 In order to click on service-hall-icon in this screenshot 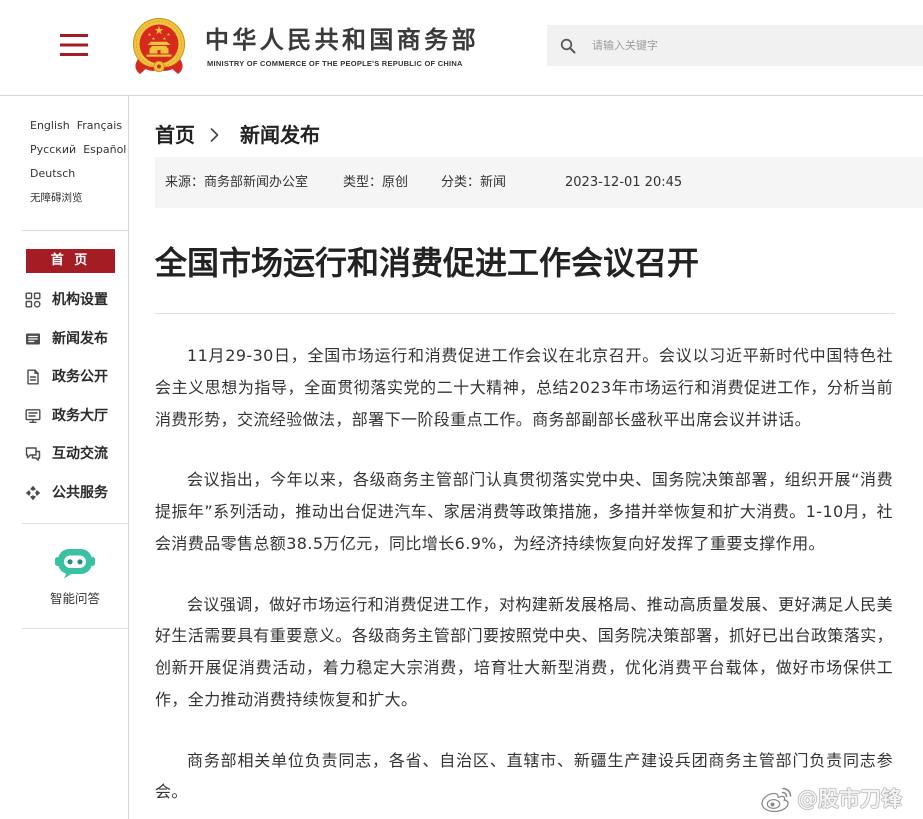, I will do `click(33, 415)`.